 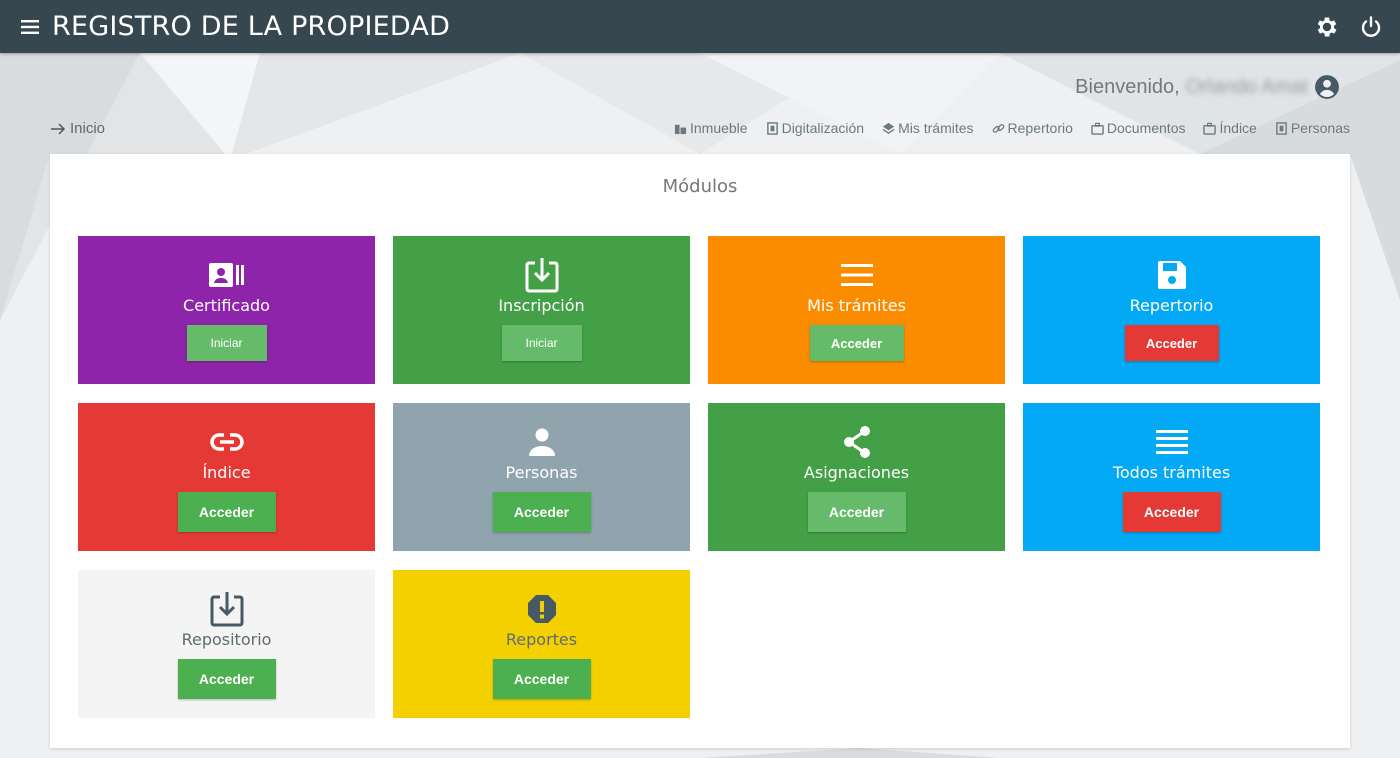 What do you see at coordinates (1171, 305) in the screenshot?
I see `module-label: Repertorio` at bounding box center [1171, 305].